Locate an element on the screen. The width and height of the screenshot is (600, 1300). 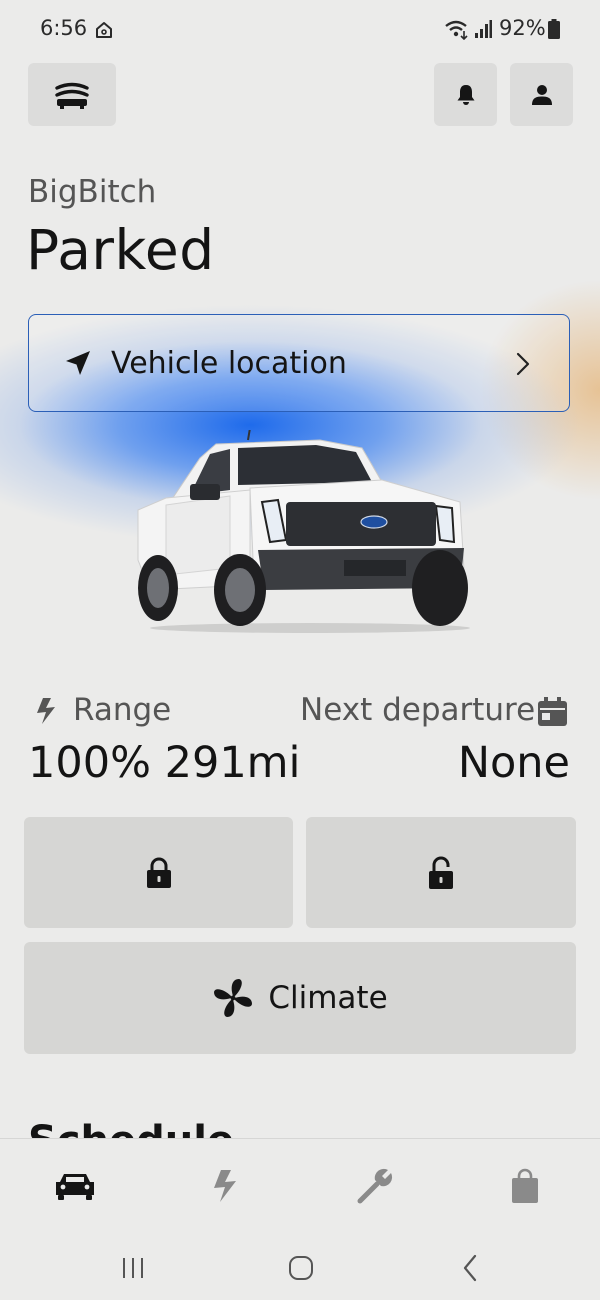
profile-button is located at coordinates (541, 94).